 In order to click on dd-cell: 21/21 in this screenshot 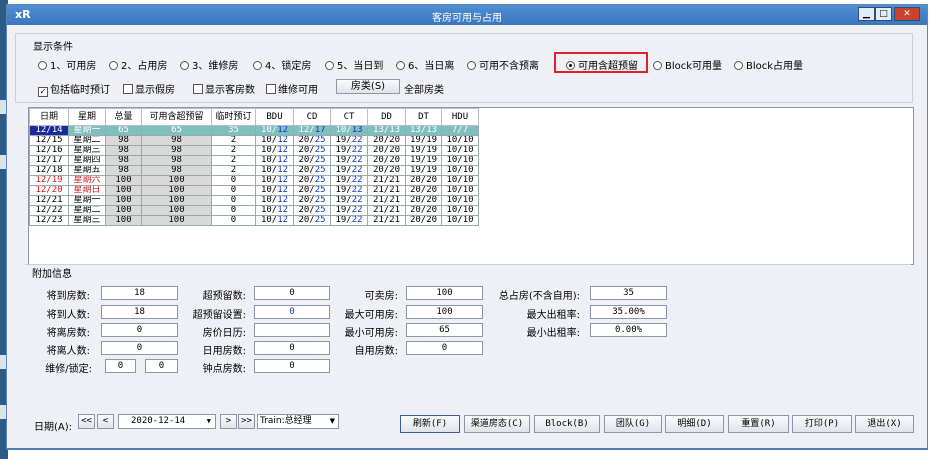, I will do `click(386, 200)`.